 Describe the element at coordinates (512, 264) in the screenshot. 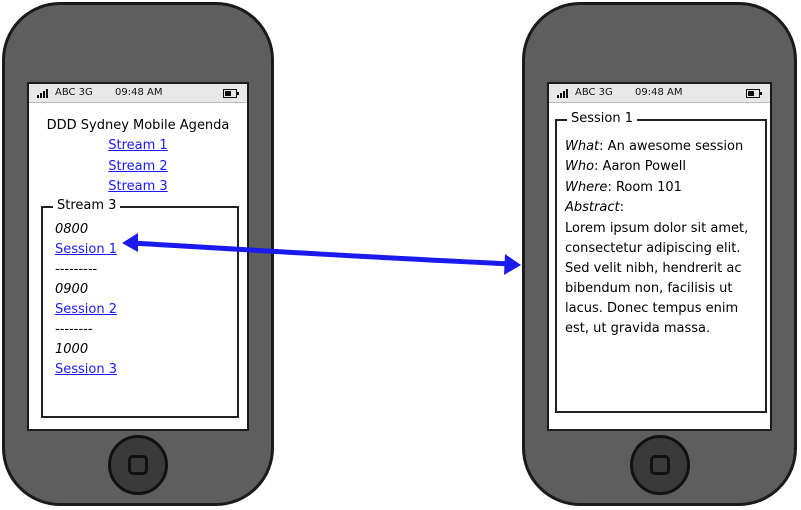

I see `arrow-head-right-icon` at that location.